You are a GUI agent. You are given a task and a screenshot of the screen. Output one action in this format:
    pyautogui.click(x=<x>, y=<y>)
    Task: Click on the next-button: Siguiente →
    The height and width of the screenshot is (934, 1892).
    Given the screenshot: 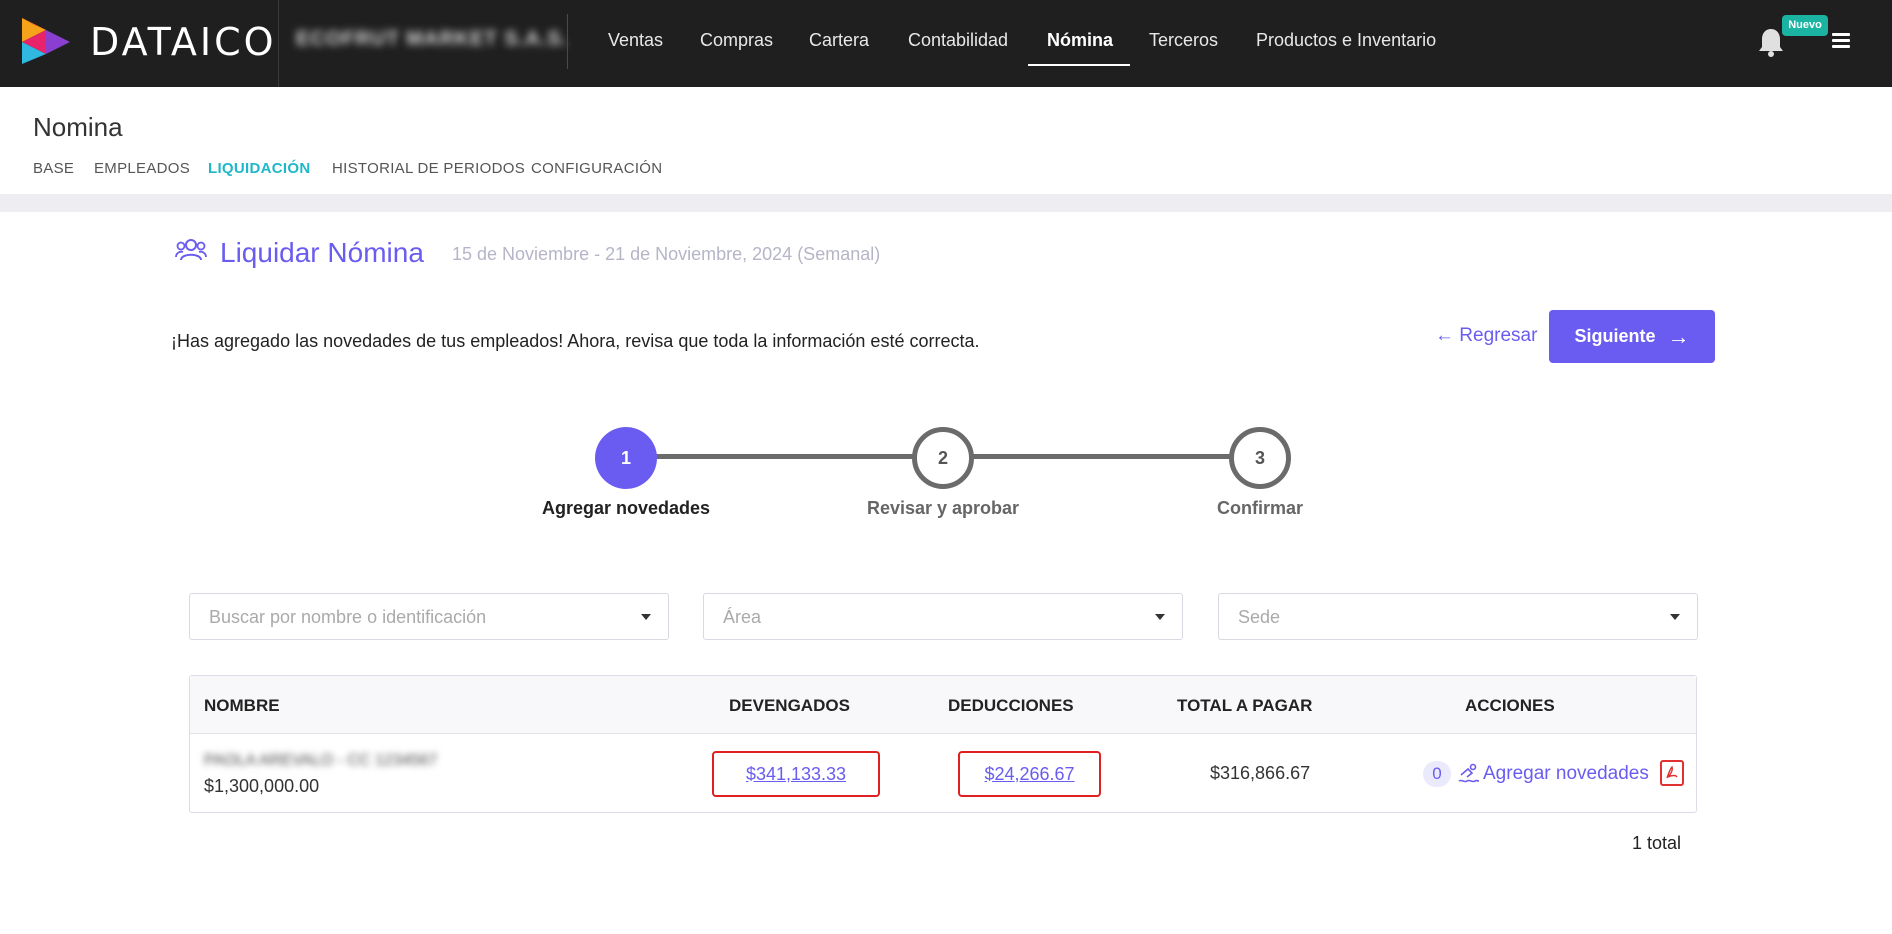 What is the action you would take?
    pyautogui.click(x=1632, y=336)
    